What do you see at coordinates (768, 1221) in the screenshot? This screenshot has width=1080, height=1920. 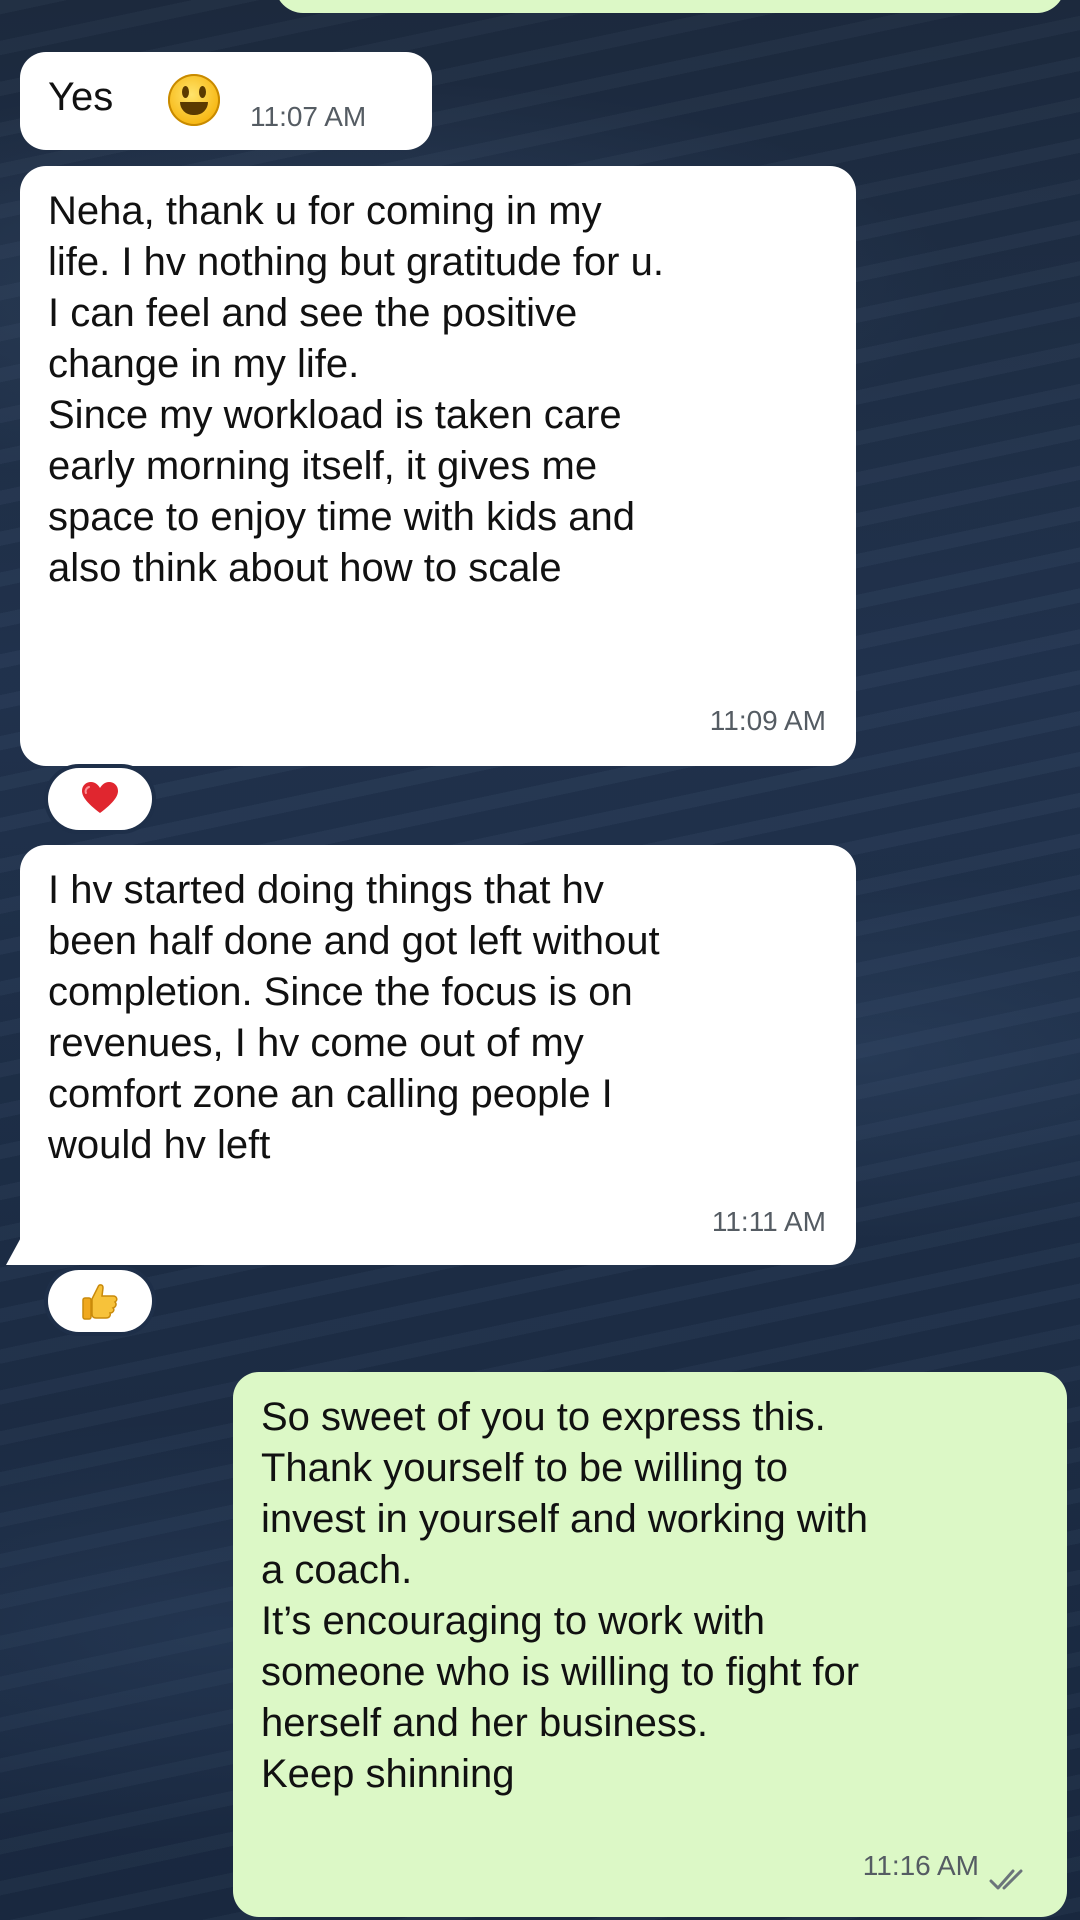 I see `message-timestamp: 11:11 AM` at bounding box center [768, 1221].